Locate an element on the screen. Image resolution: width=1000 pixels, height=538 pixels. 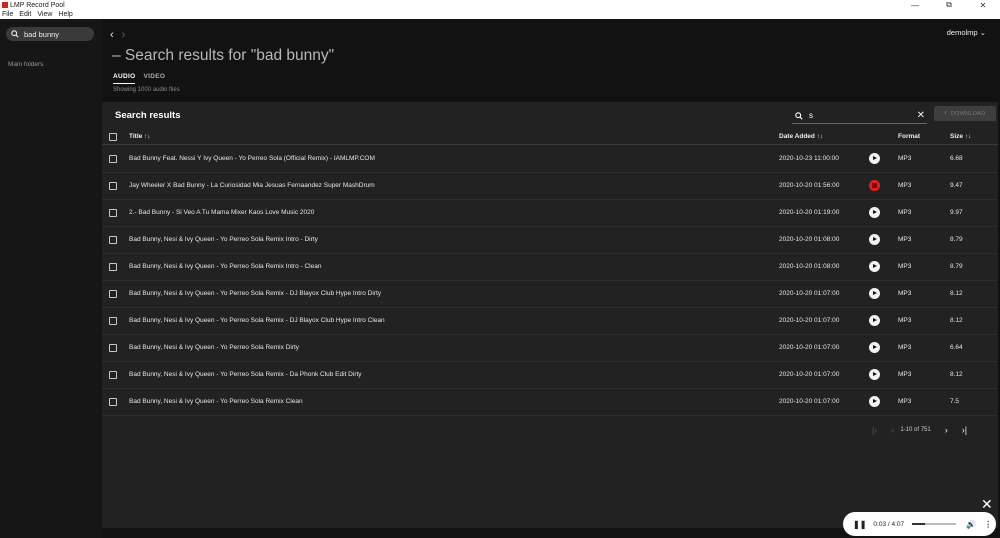
pause-icon: ❚❚ is located at coordinates (859, 524).